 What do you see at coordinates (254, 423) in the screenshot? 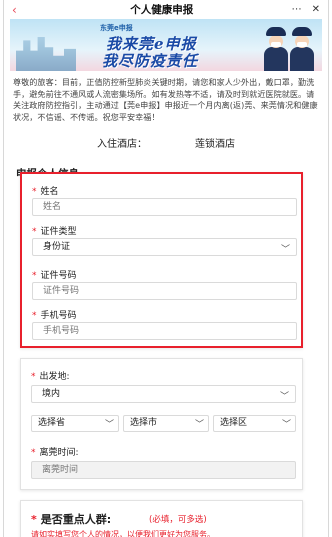
I see `district-select: 选择区 ﹀` at bounding box center [254, 423].